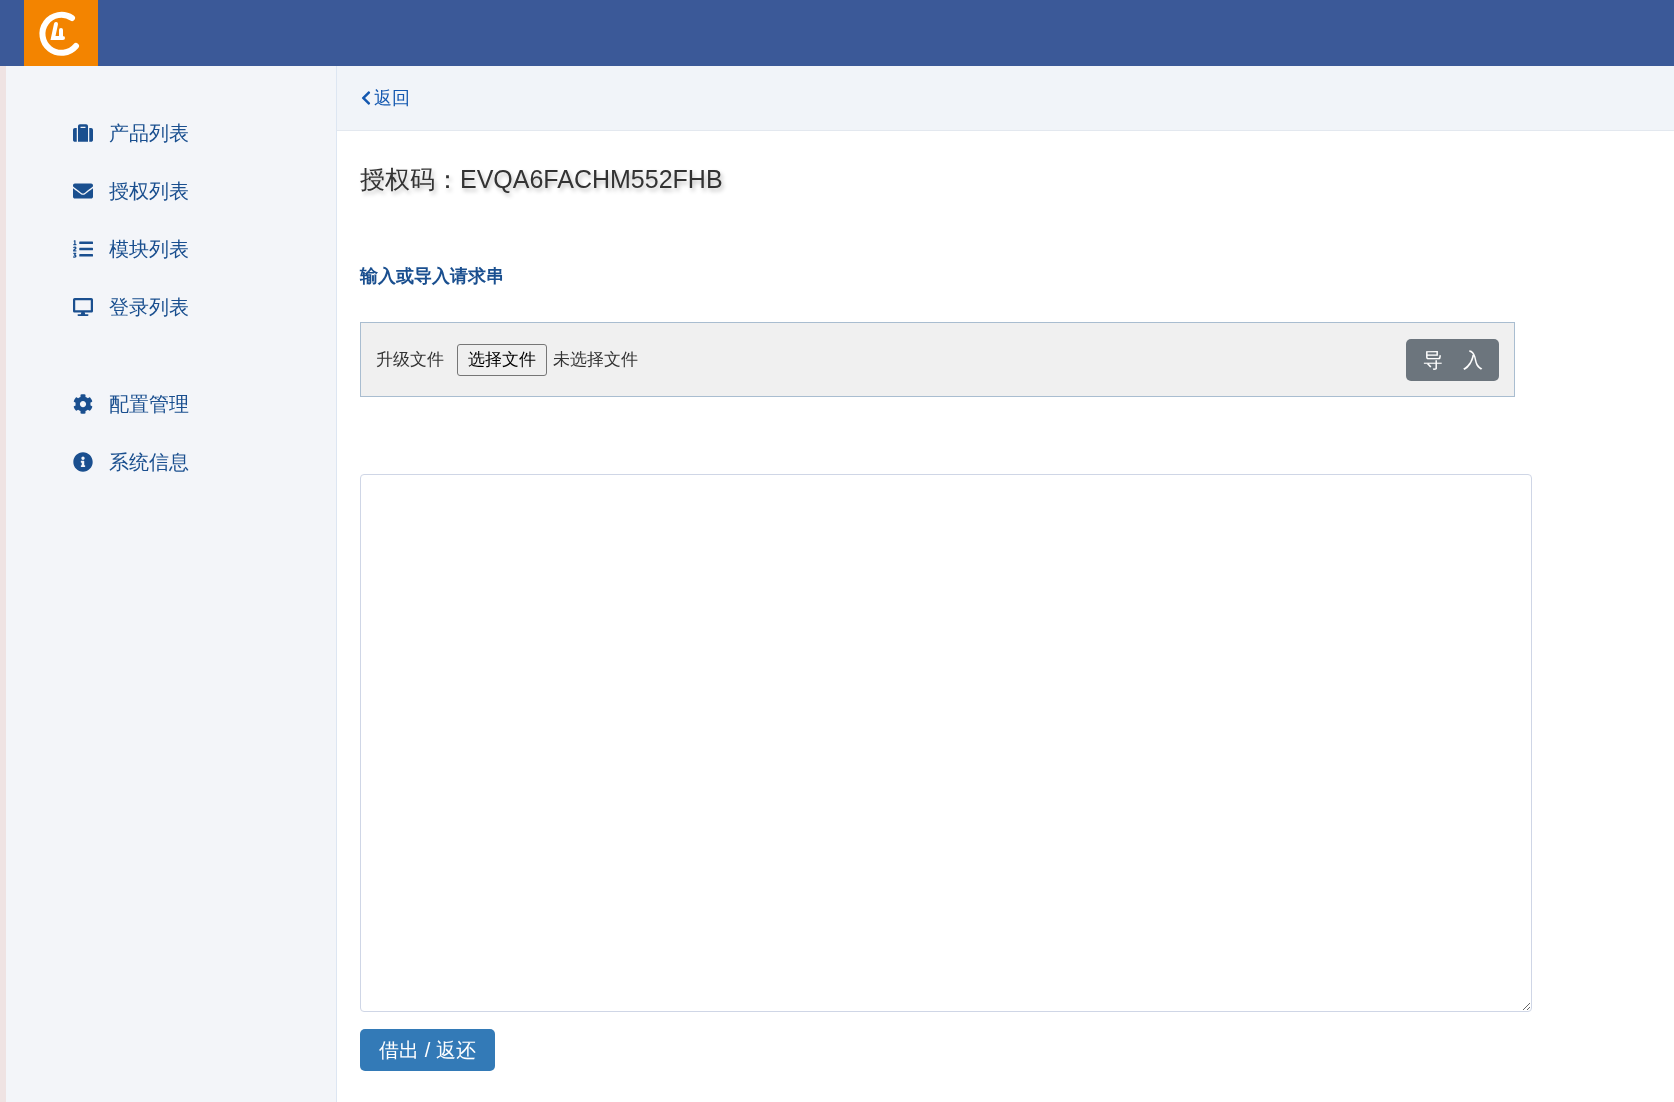 This screenshot has height=1102, width=1674. What do you see at coordinates (149, 132) in the screenshot?
I see `sidebar-item: 产品列表` at bounding box center [149, 132].